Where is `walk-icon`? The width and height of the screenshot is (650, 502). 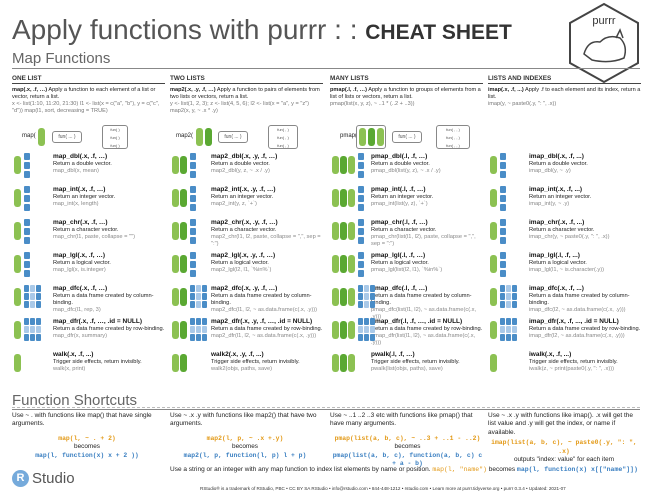
walk-icon is located at coordinates (507, 364).